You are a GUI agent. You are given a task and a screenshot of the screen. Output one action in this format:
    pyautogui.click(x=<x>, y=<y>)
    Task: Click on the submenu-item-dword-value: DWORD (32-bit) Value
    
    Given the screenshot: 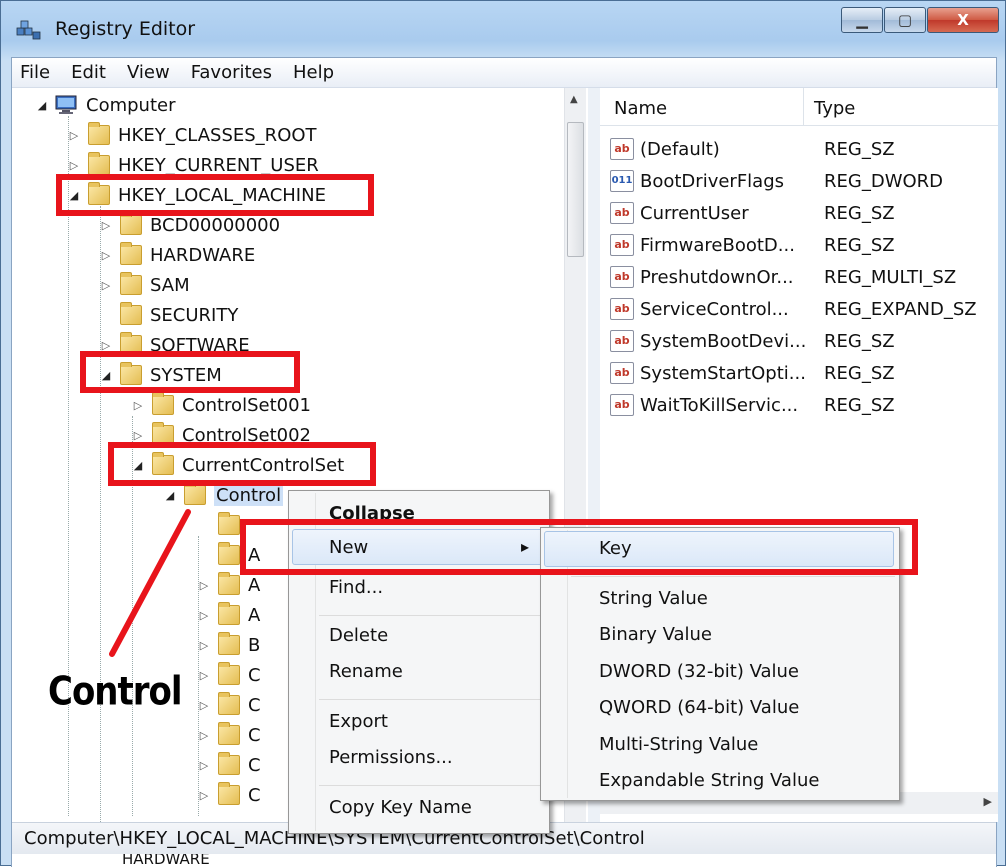 What is the action you would take?
    pyautogui.click(x=699, y=671)
    